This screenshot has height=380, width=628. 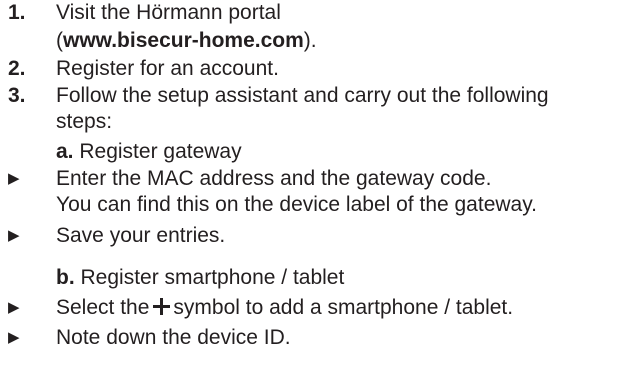 I want to click on step-1-url-line: (www.bisecur-home.com)., so click(x=186, y=41).